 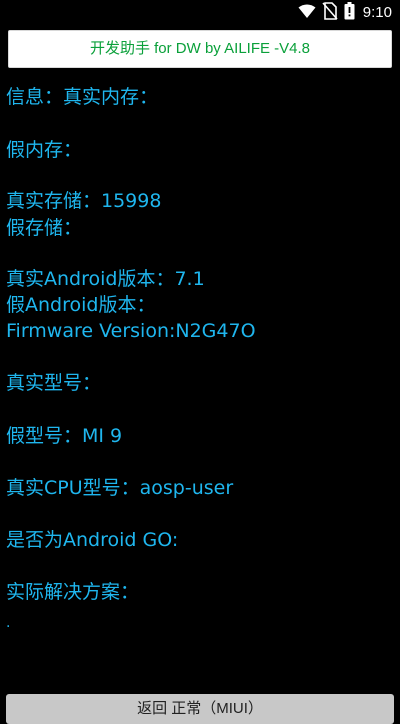 What do you see at coordinates (64, 436) in the screenshot?
I see `info-line-fake-model: 假型号：MI 9` at bounding box center [64, 436].